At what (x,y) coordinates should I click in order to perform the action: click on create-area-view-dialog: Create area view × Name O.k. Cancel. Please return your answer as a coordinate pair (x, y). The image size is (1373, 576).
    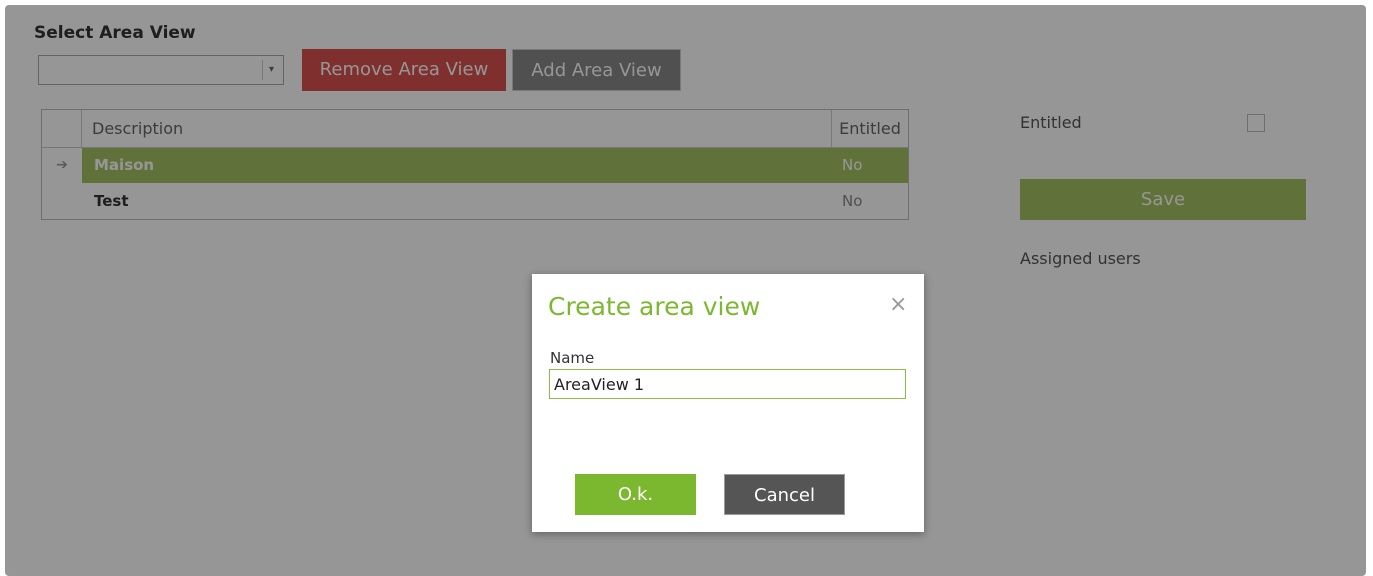
    Looking at the image, I should click on (728, 403).